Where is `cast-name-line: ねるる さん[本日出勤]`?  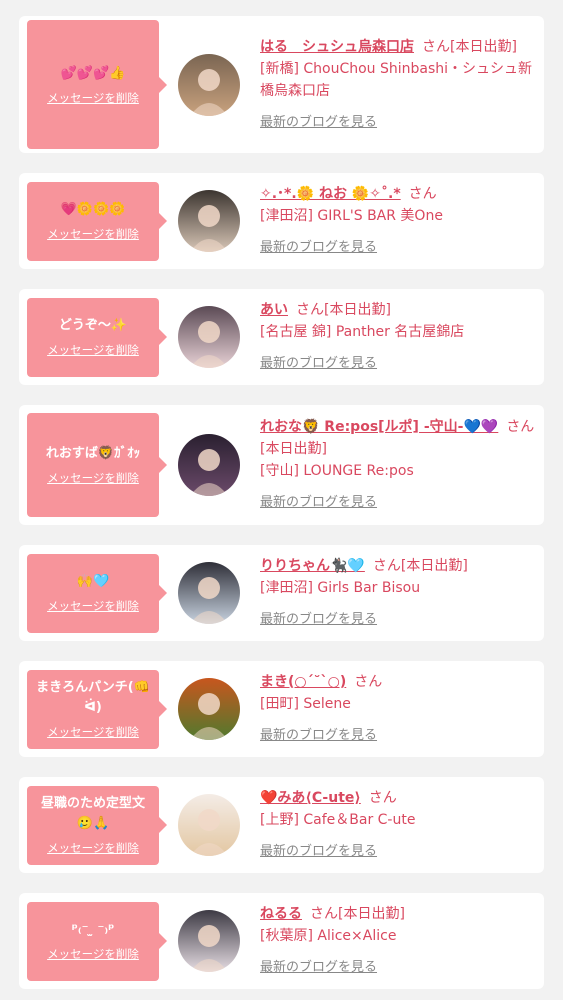 cast-name-line: ねるる さん[本日出勤] is located at coordinates (402, 914).